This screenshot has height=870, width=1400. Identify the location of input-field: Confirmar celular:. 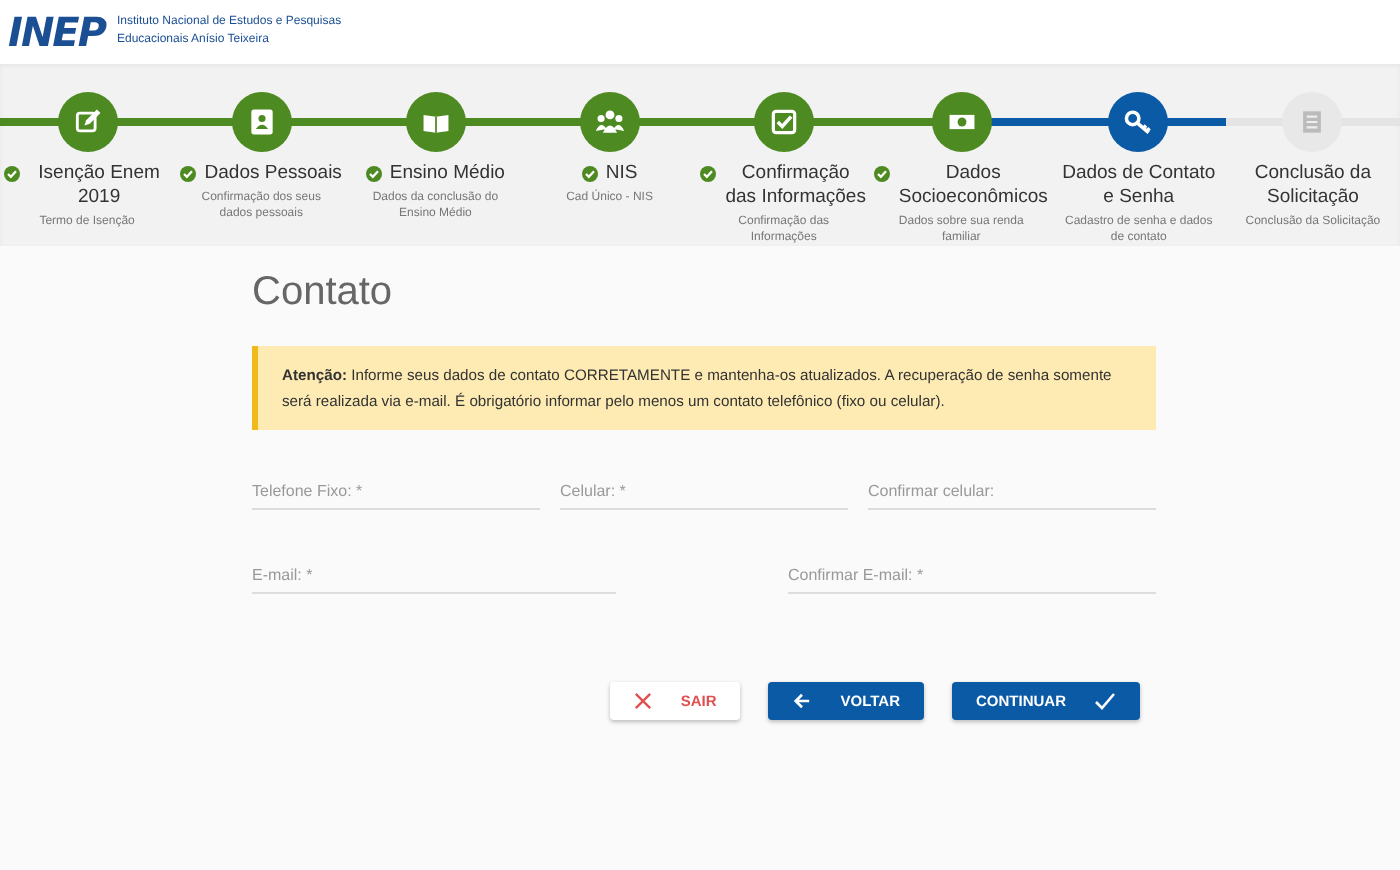
(1012, 492).